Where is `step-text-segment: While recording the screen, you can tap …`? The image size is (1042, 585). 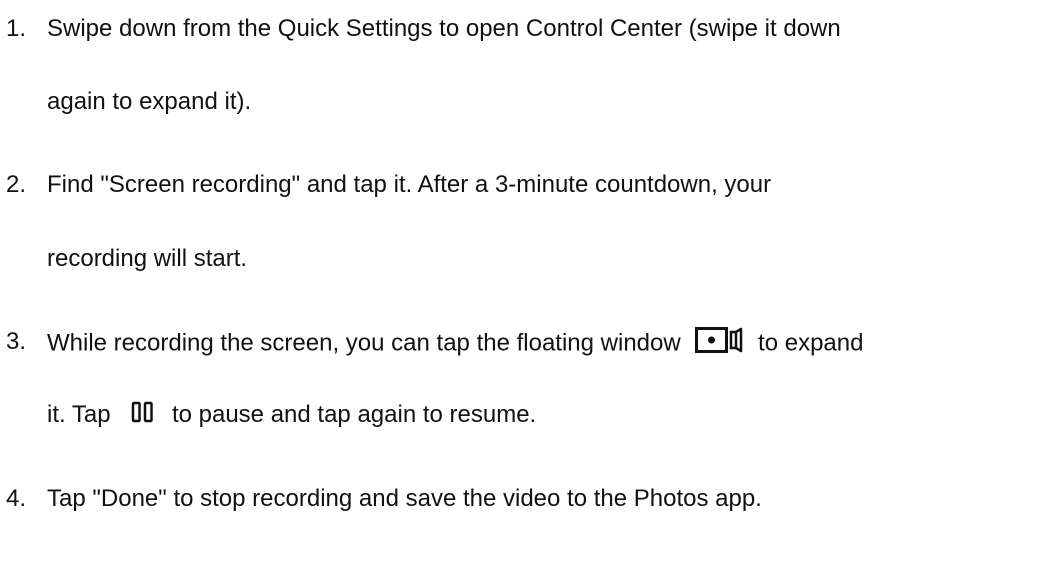 step-text-segment: While recording the screen, you can tap … is located at coordinates (364, 343).